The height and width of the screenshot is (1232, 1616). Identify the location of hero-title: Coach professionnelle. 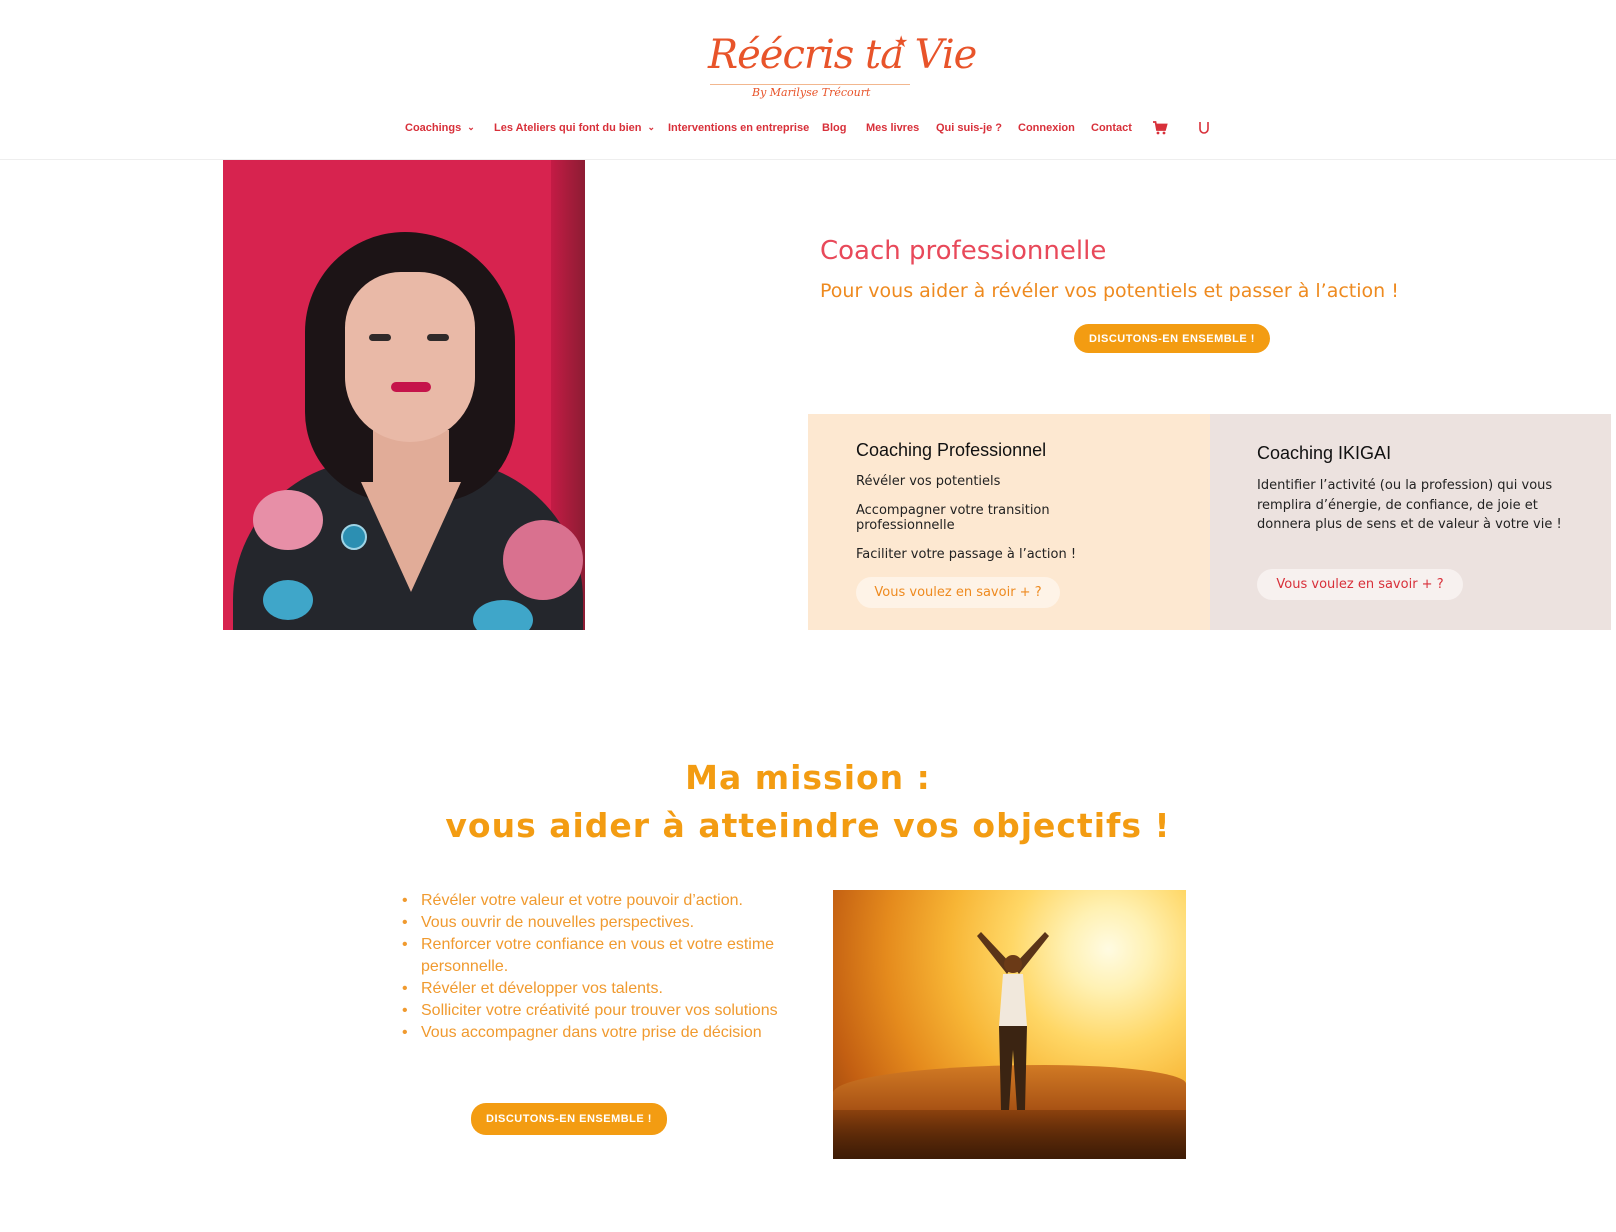
(963, 251).